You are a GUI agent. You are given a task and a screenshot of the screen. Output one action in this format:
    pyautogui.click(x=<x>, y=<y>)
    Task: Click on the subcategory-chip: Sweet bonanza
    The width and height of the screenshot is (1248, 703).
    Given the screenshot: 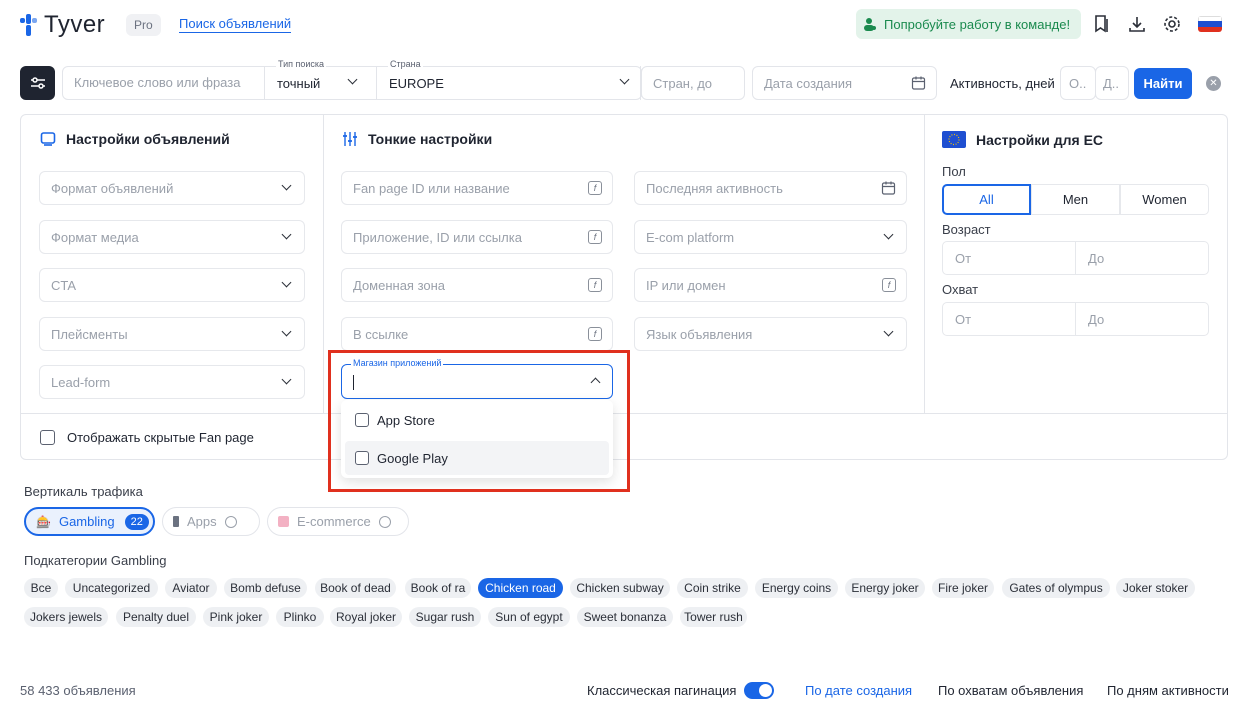 What is the action you would take?
    pyautogui.click(x=625, y=617)
    